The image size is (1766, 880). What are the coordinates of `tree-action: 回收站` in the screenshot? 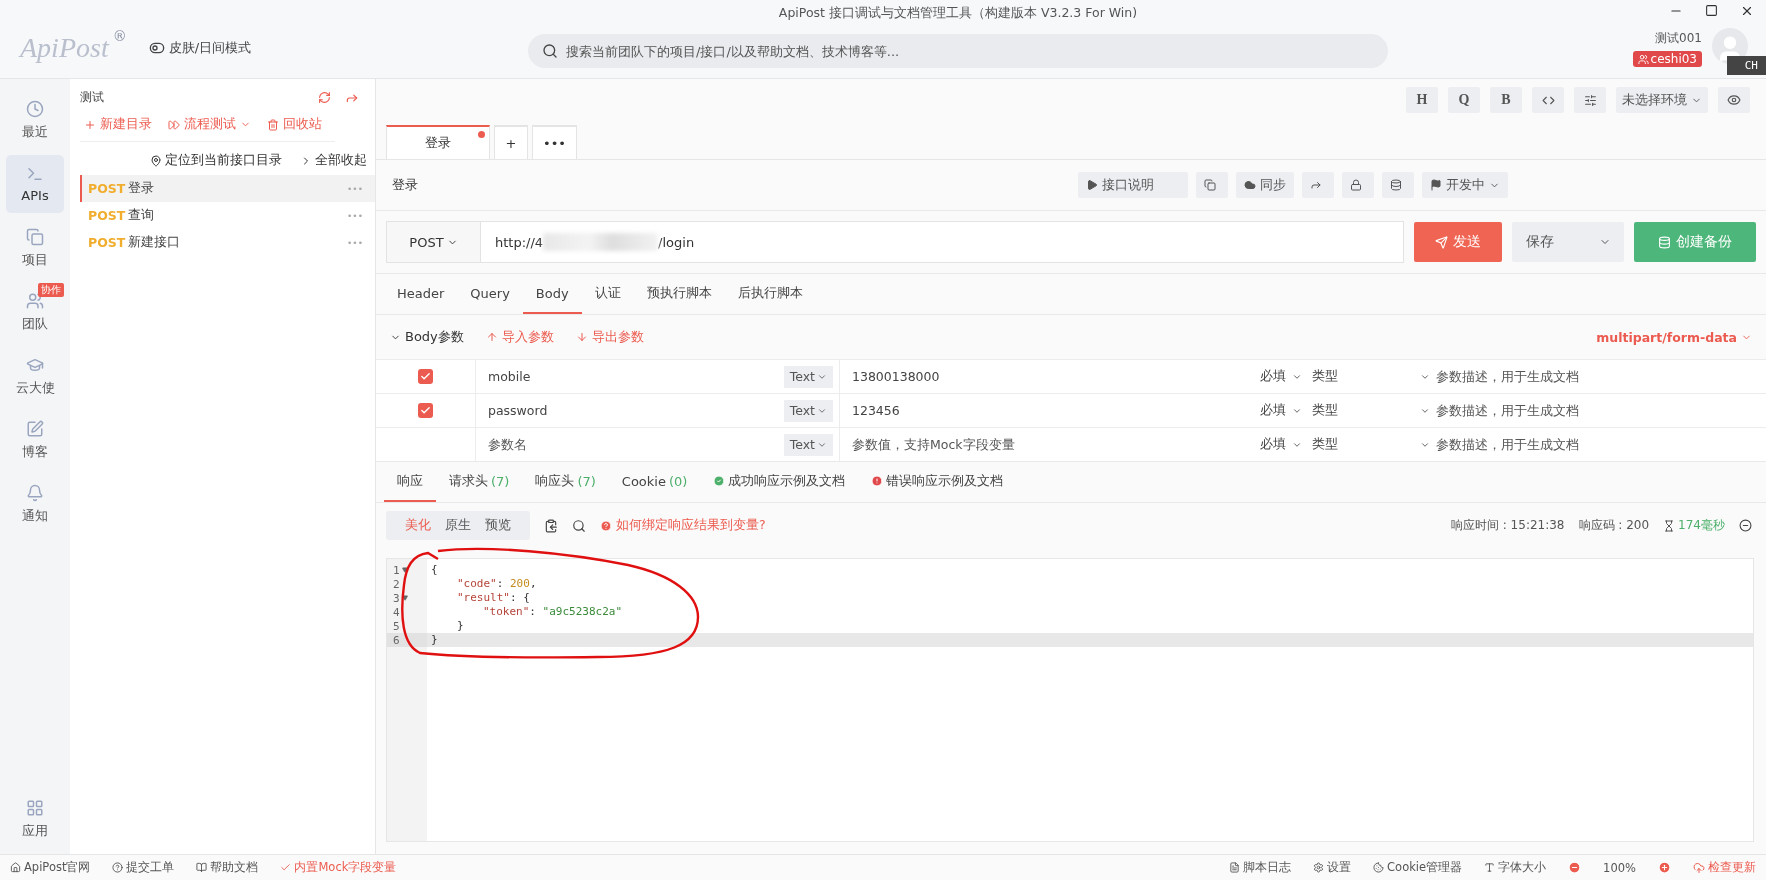 It's located at (294, 124).